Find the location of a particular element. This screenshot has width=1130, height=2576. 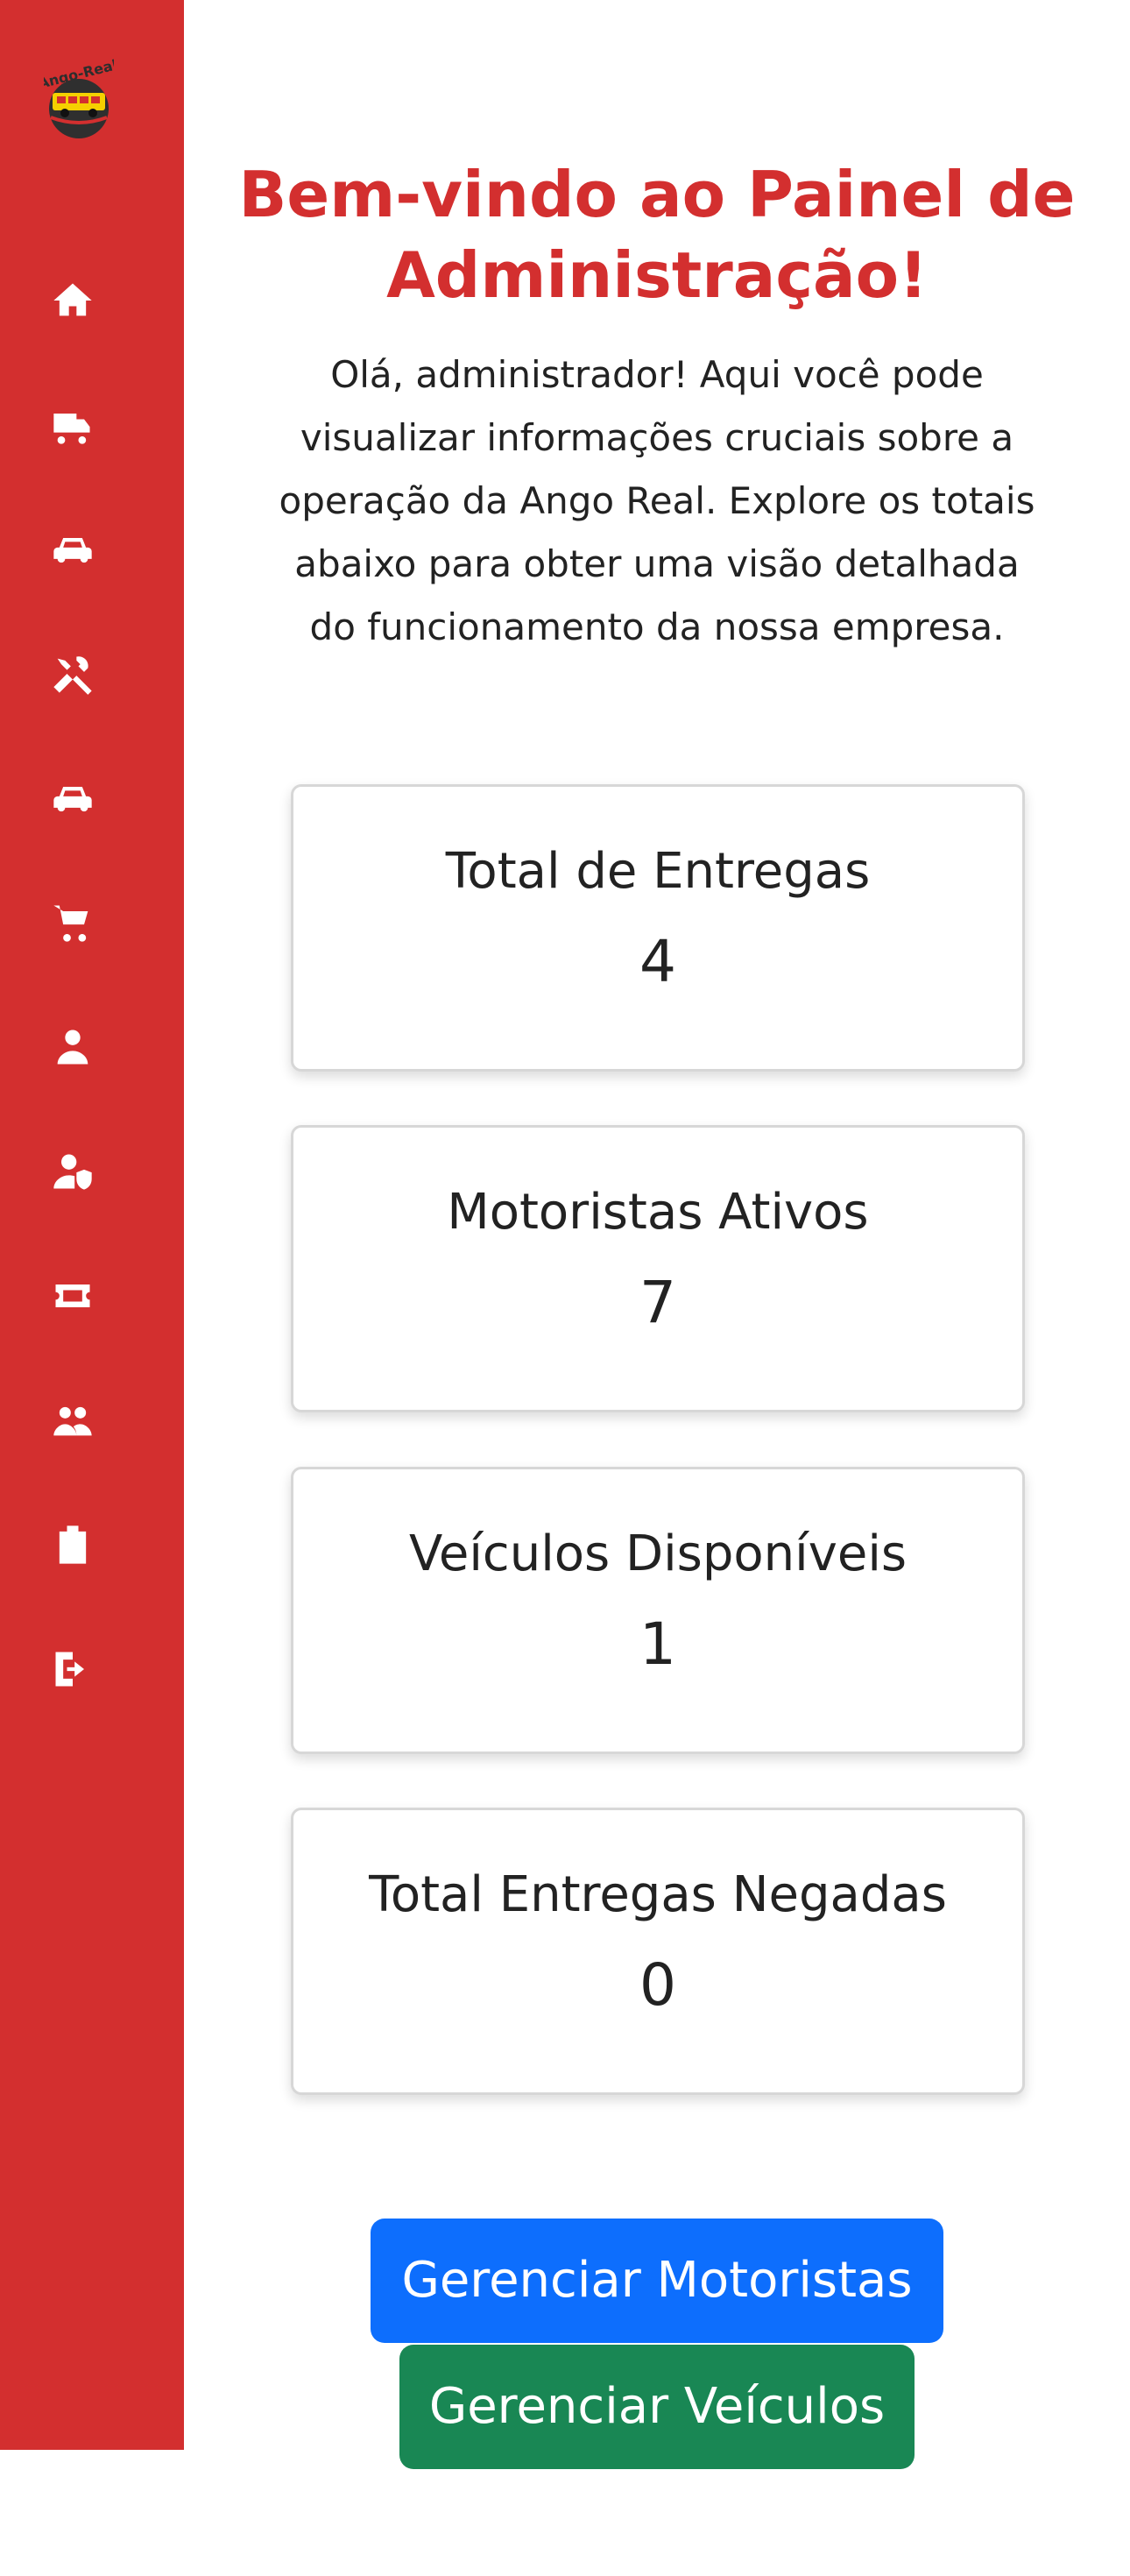

stat-card-total-deliveries: Total de Entregas 4 is located at coordinates (658, 928).